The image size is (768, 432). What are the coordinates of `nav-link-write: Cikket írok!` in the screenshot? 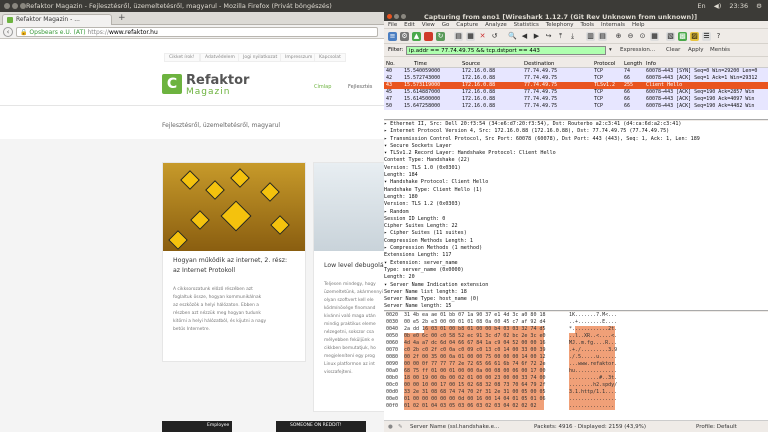 It's located at (182, 57).